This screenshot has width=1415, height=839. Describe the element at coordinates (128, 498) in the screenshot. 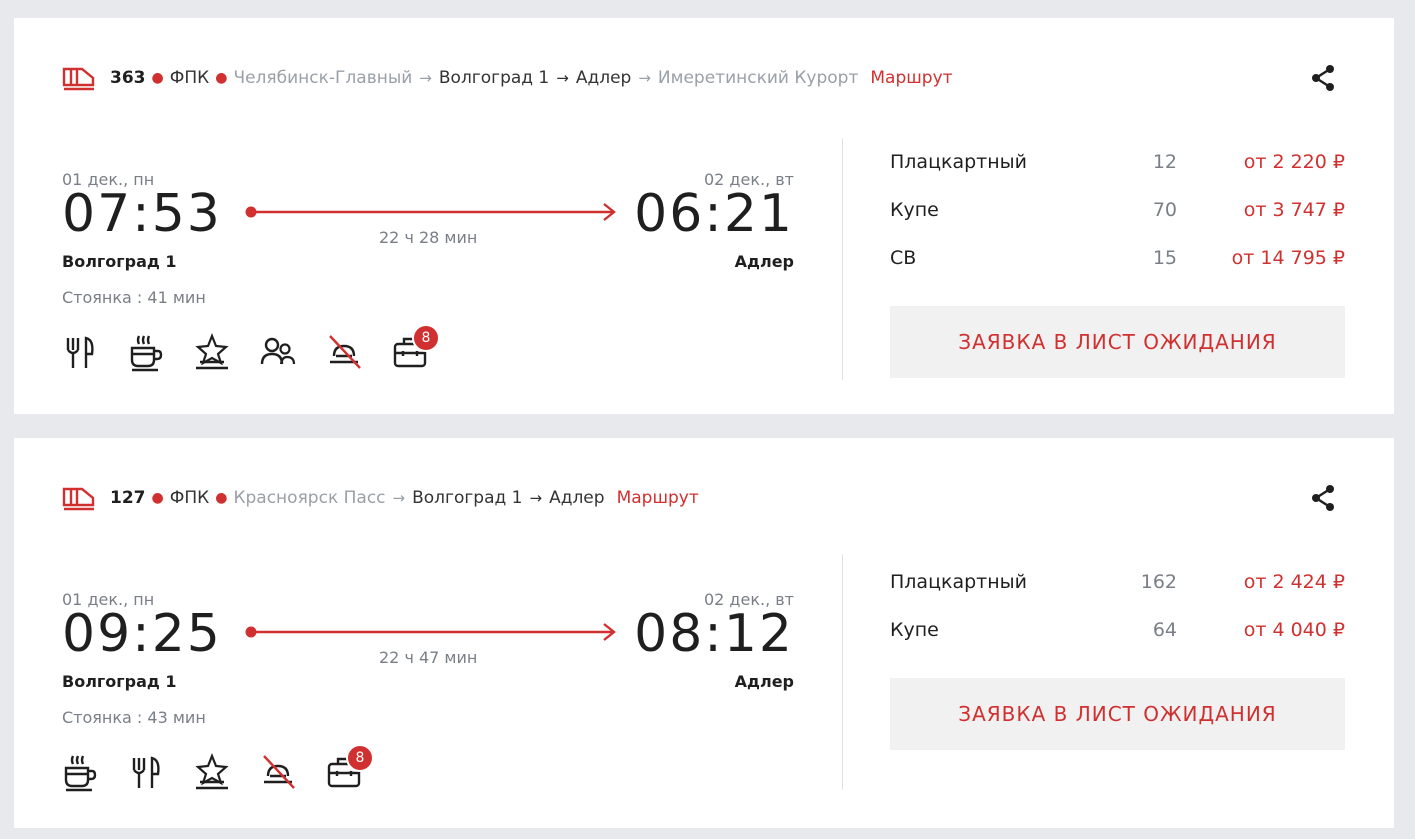

I see `train-number: 127` at that location.